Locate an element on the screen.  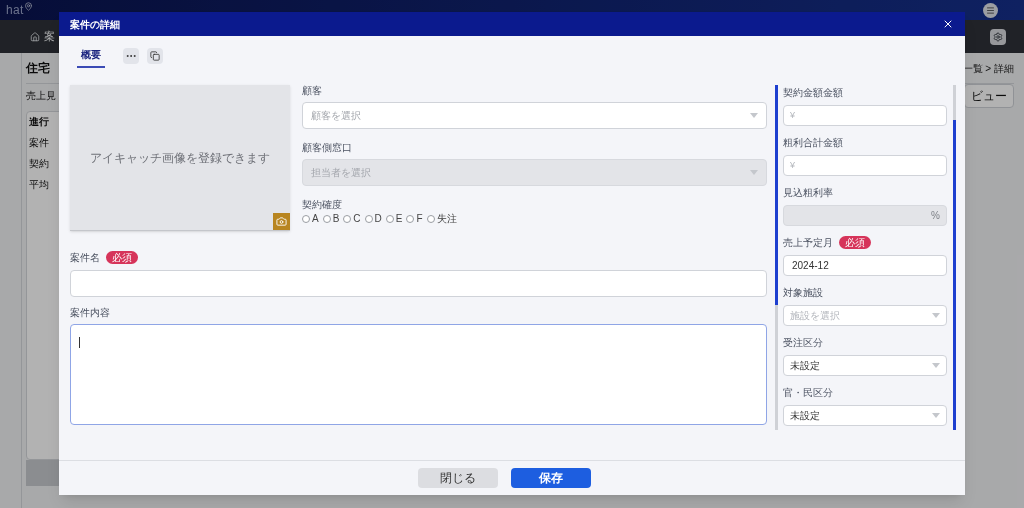
radio-option: B is located at coordinates (331, 219).